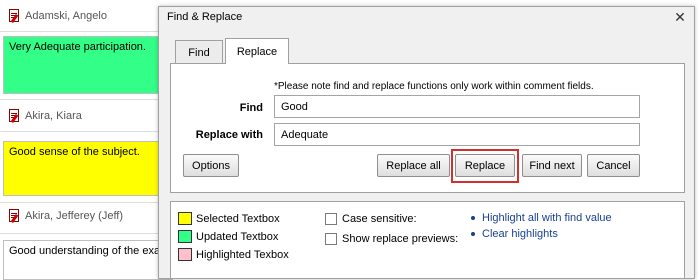 The image size is (699, 280). What do you see at coordinates (257, 51) in the screenshot?
I see `tab-replace: Replace` at bounding box center [257, 51].